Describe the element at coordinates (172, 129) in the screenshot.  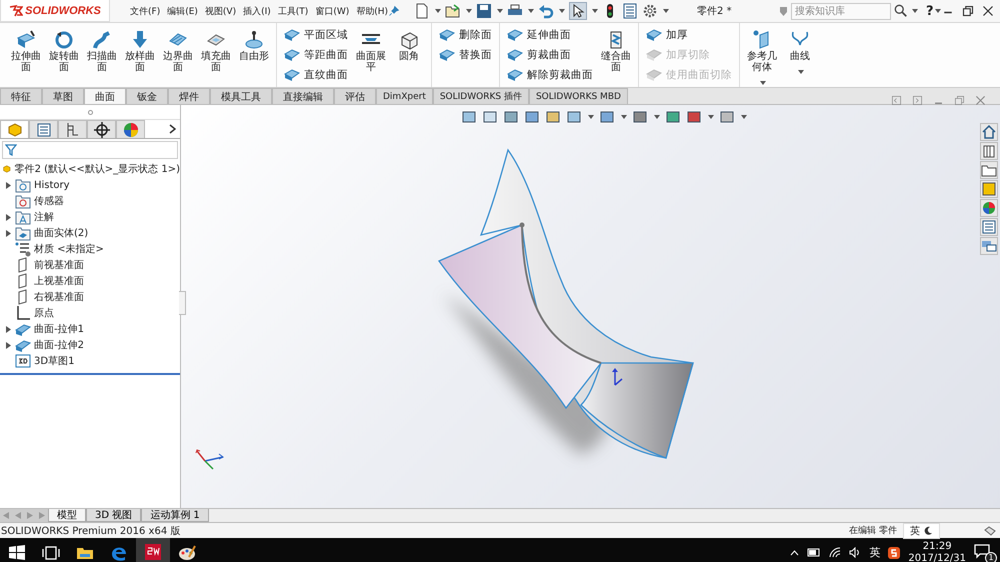
I see `chevron-right-icon` at that location.